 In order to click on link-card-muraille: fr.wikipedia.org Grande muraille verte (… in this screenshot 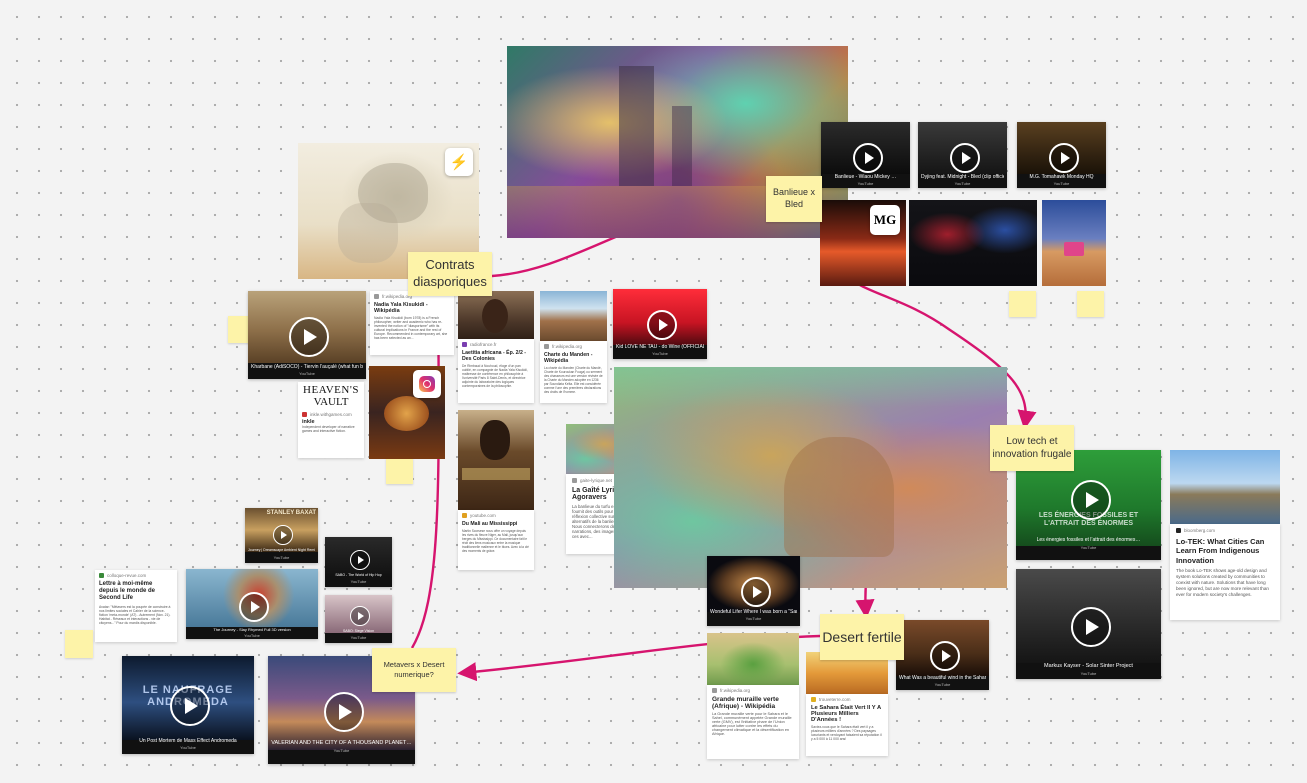, I will do `click(753, 722)`.